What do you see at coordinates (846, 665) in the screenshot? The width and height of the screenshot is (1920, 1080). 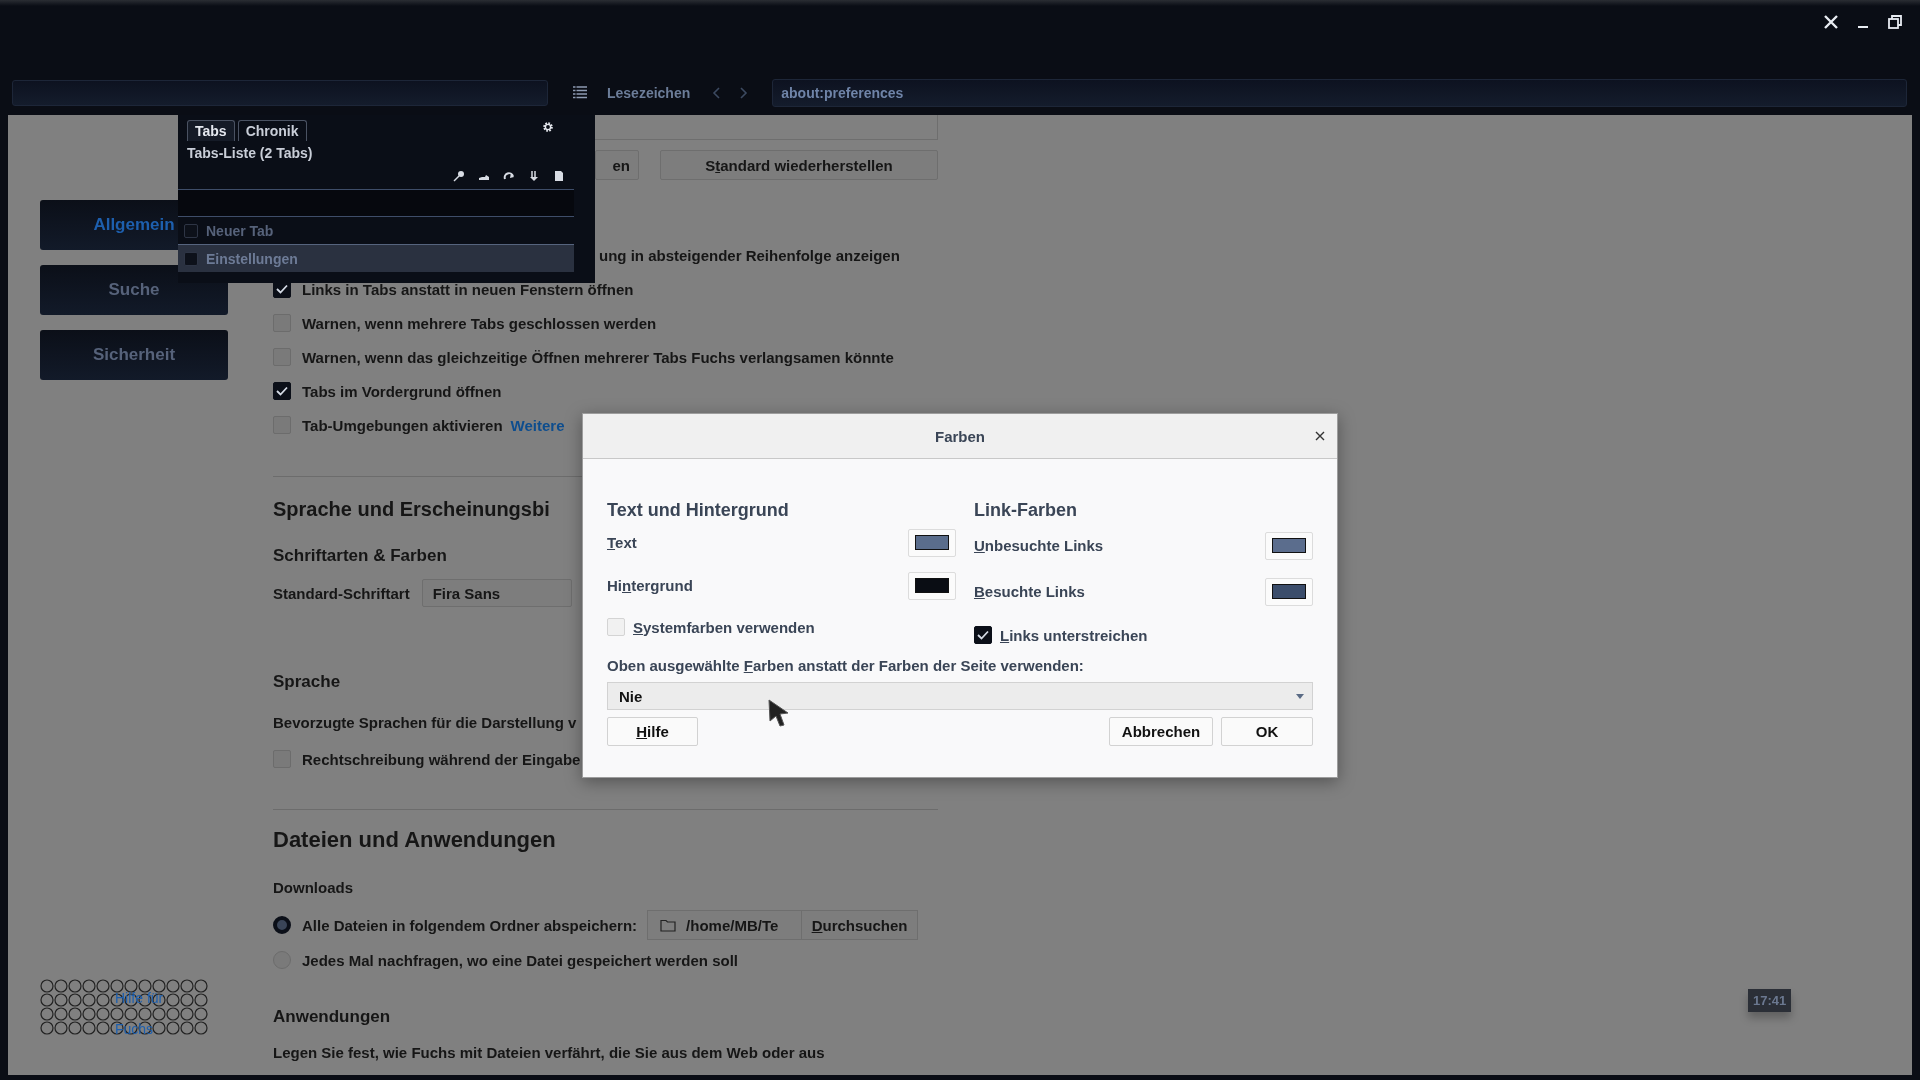 I see `override-label: Oben ausgewählte Farben anstatt der Farben der Seite verwenden:` at bounding box center [846, 665].